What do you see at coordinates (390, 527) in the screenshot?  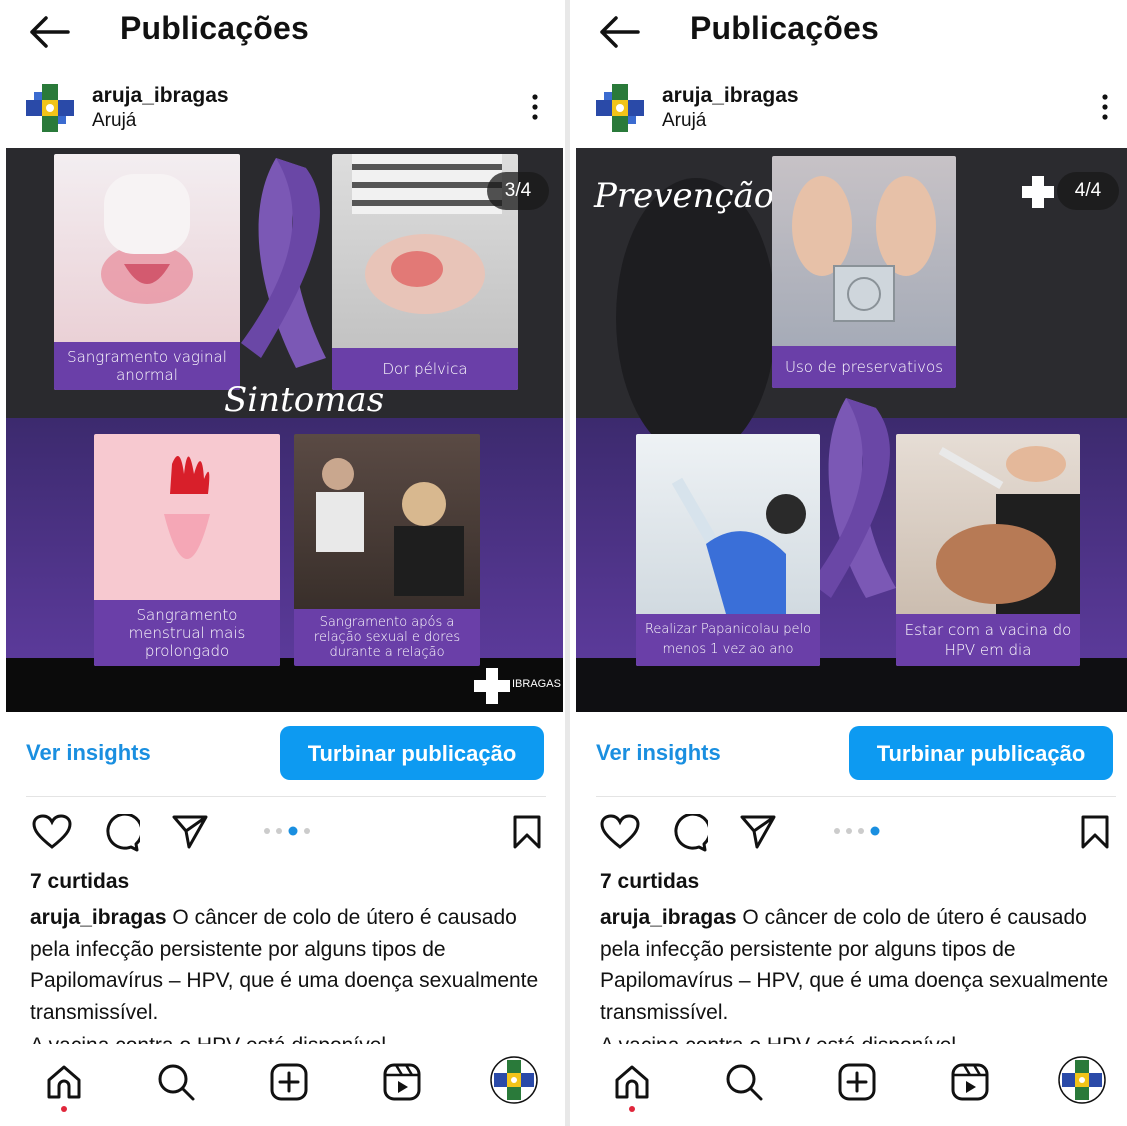 I see `couple-illustration` at bounding box center [390, 527].